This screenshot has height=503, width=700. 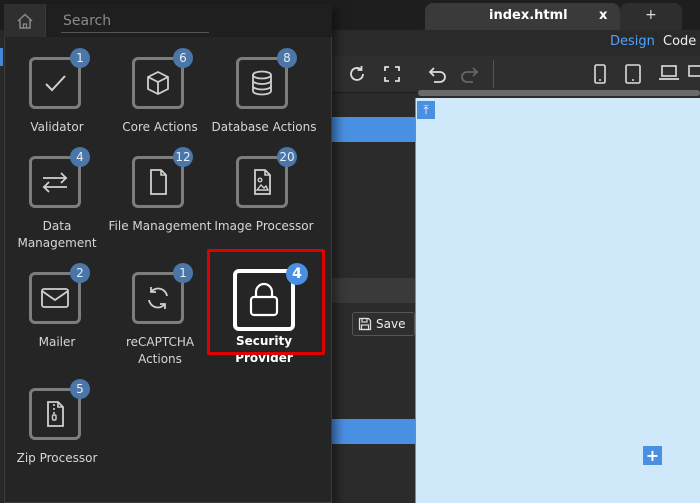 I want to click on selection-highlight, so click(x=266, y=302).